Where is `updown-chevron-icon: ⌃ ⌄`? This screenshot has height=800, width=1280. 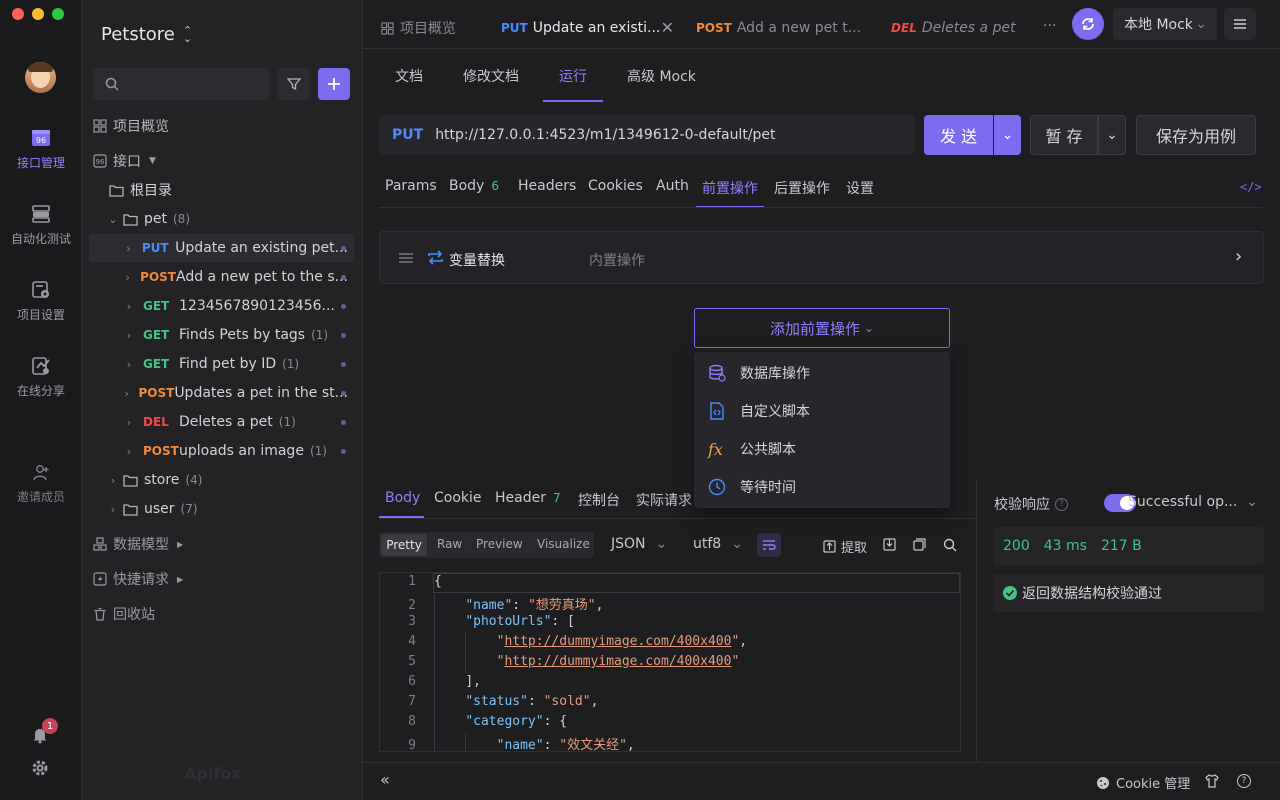 updown-chevron-icon: ⌃ ⌄ is located at coordinates (187, 34).